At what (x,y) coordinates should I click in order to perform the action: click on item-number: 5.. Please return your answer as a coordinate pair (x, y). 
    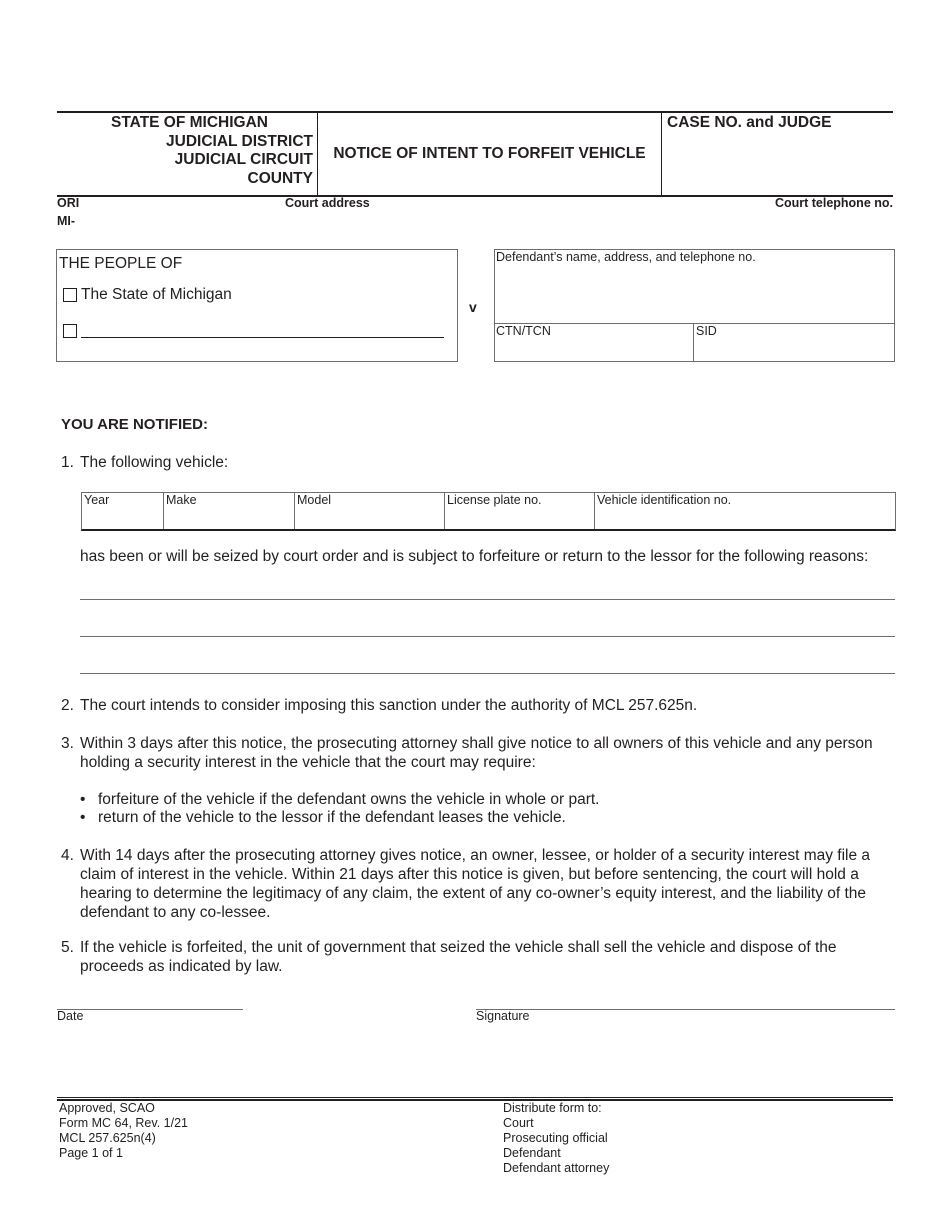
    Looking at the image, I should click on (67, 947).